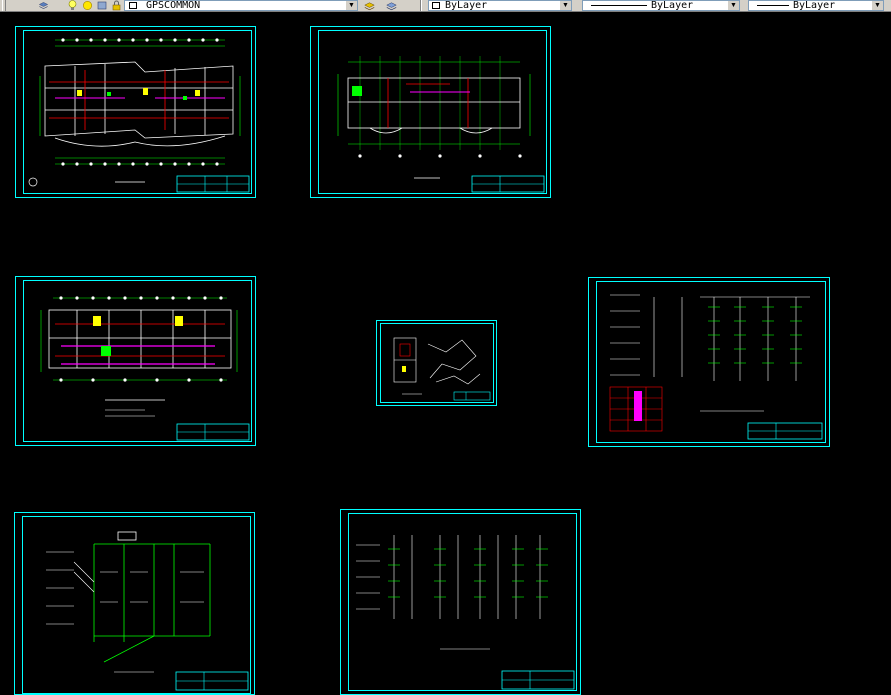 This screenshot has height=695, width=891. Describe the element at coordinates (436, 363) in the screenshot. I see `drawing-sheet-detail-plan` at that location.